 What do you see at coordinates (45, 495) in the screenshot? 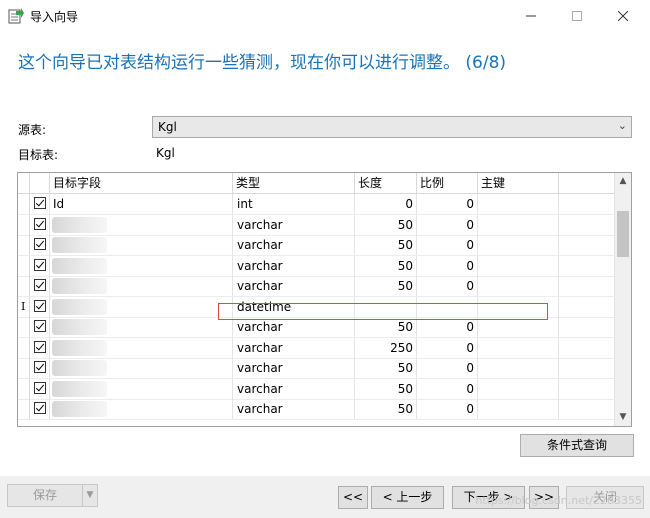
I see `save-button: 保存` at bounding box center [45, 495].